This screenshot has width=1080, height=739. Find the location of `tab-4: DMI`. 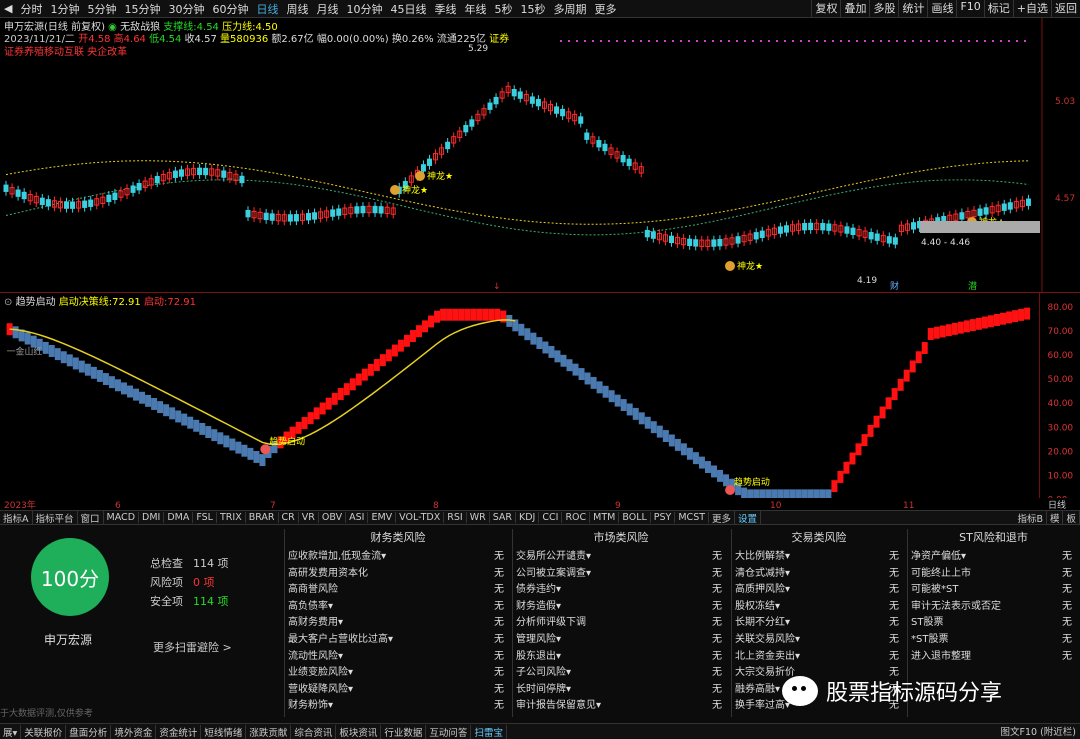

tab-4: DMI is located at coordinates (152, 517).